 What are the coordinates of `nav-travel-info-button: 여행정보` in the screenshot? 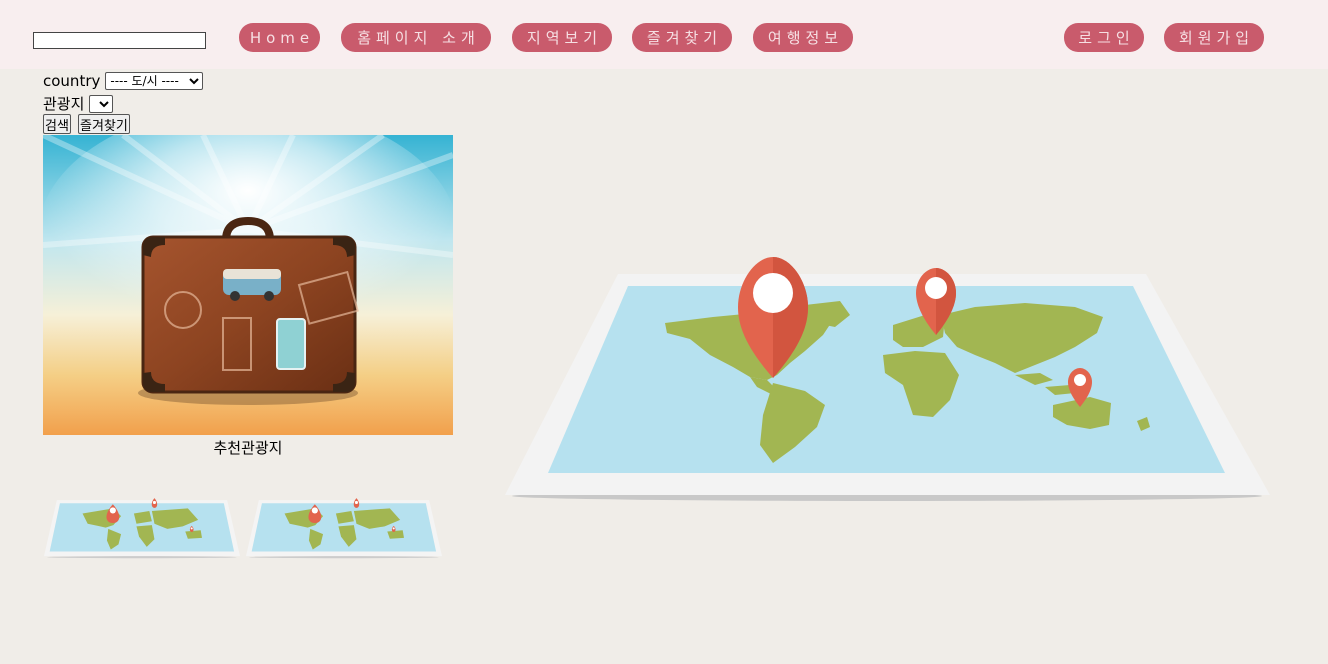 It's located at (803, 37).